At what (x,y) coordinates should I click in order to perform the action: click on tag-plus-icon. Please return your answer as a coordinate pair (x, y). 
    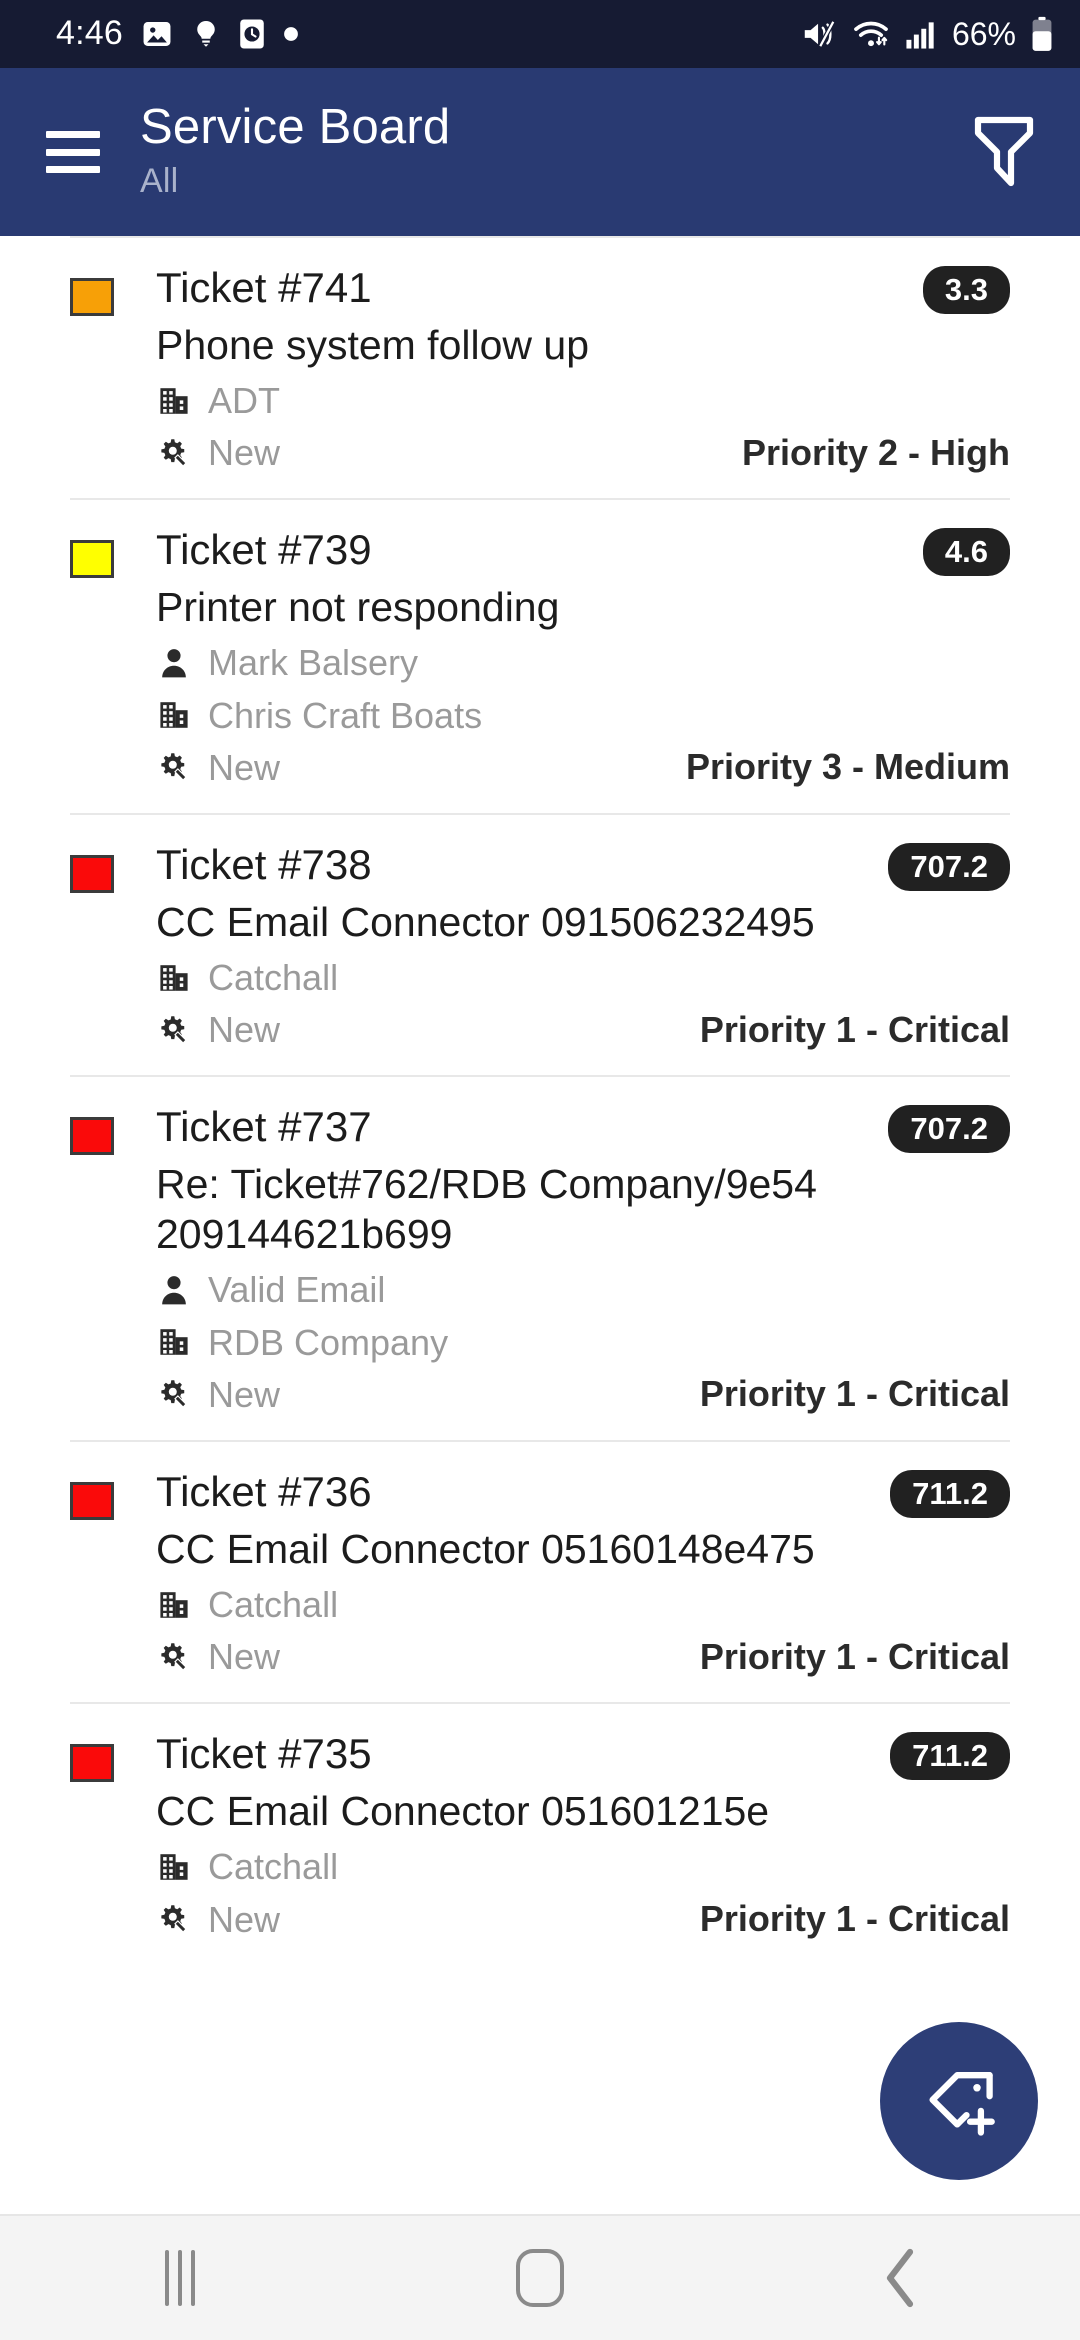
    Looking at the image, I should click on (959, 2101).